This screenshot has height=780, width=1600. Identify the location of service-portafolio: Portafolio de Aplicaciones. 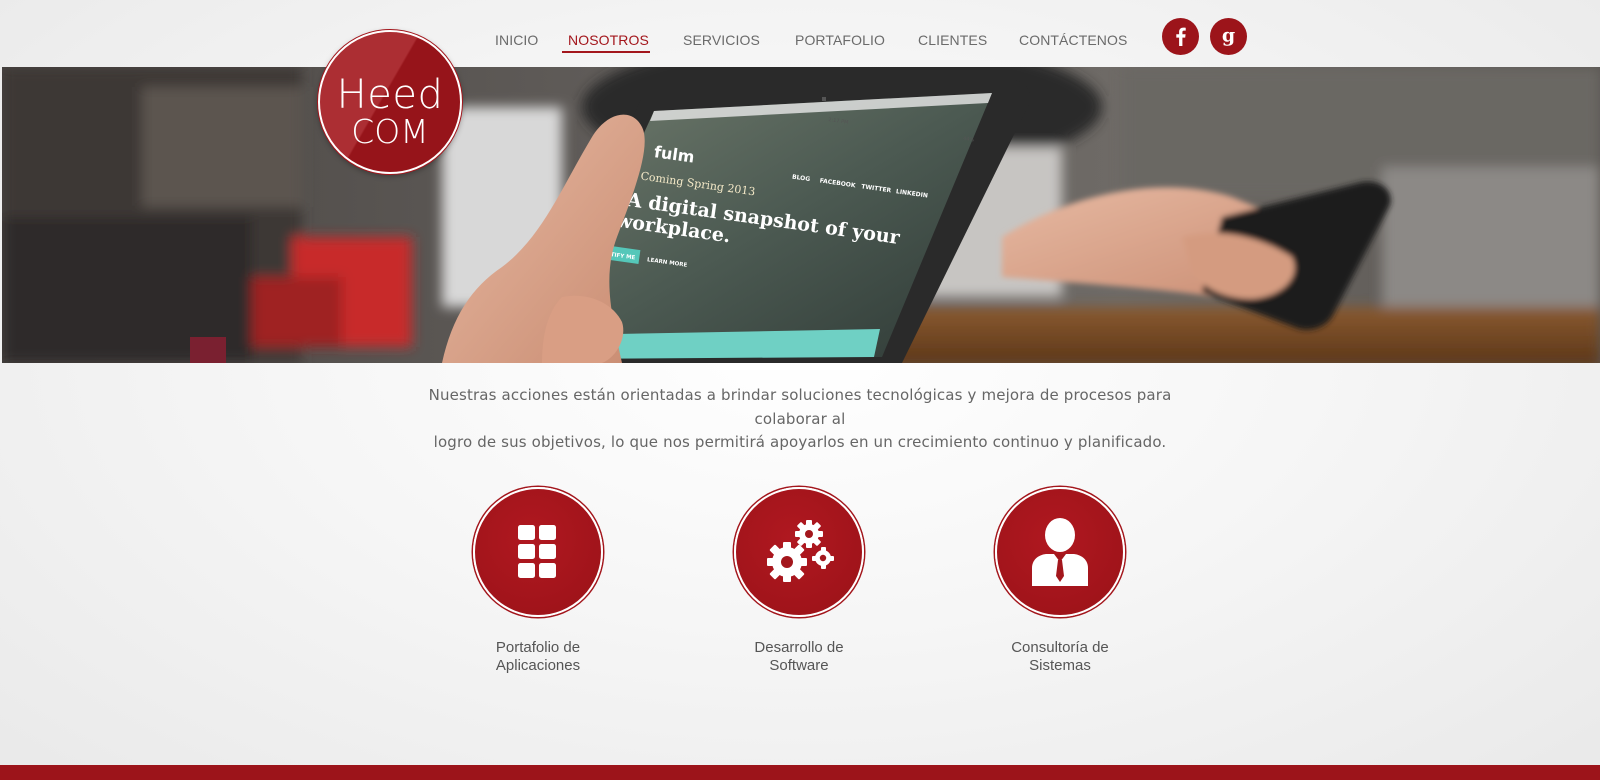
(538, 581).